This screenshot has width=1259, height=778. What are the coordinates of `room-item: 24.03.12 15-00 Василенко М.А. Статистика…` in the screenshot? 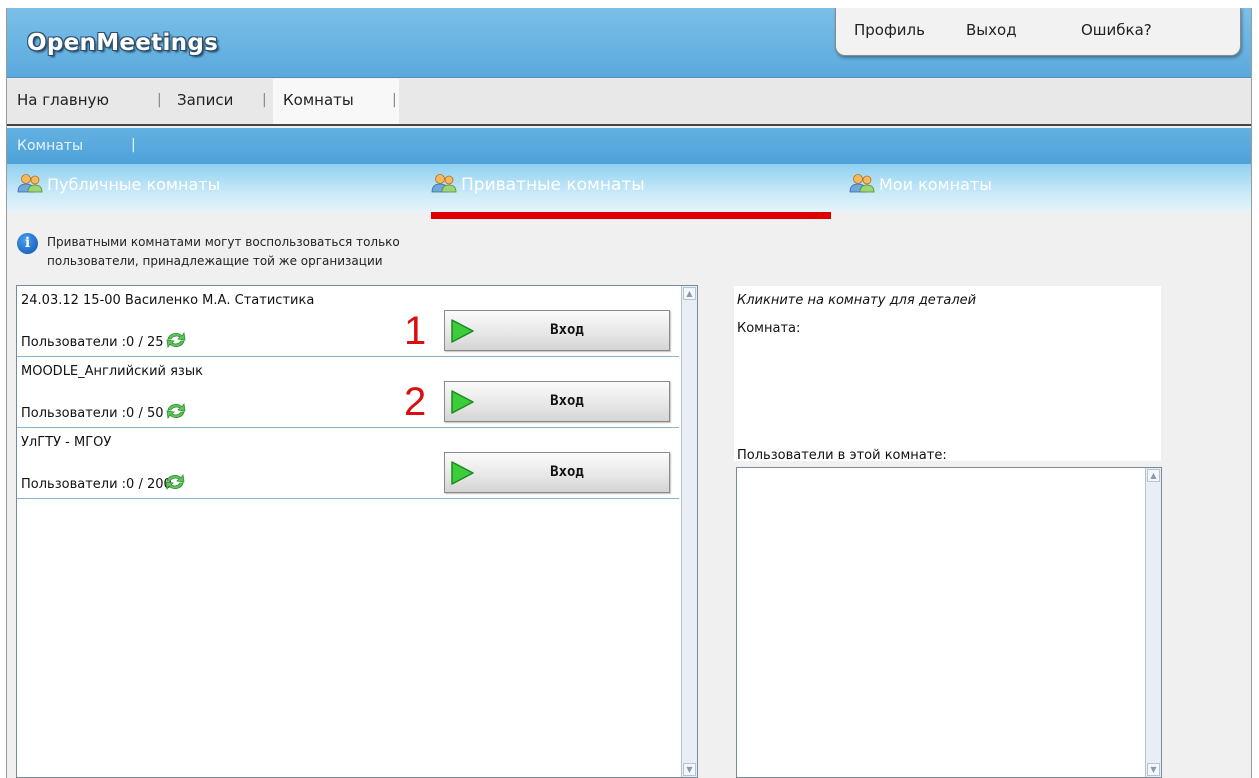 It's located at (348, 321).